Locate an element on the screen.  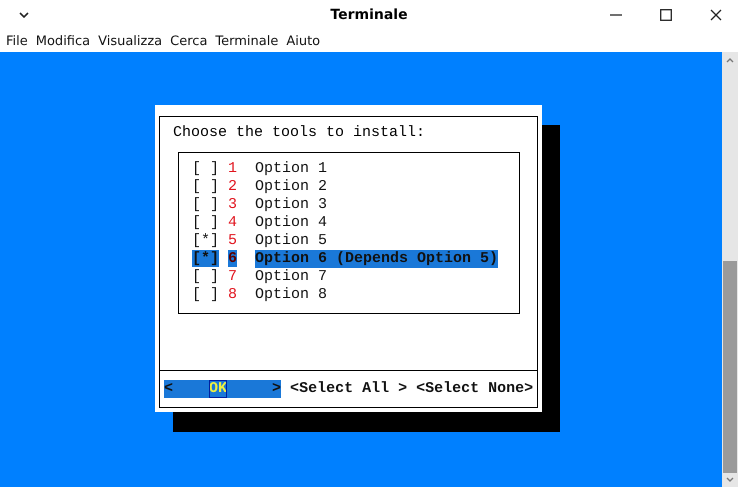
item-label: Option 5 is located at coordinates (291, 241).